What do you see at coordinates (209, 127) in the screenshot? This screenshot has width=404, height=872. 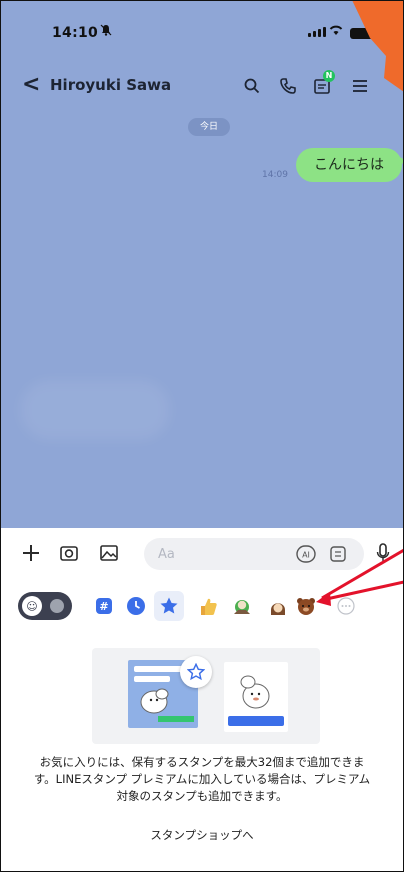 I see `date-separator: 今日` at bounding box center [209, 127].